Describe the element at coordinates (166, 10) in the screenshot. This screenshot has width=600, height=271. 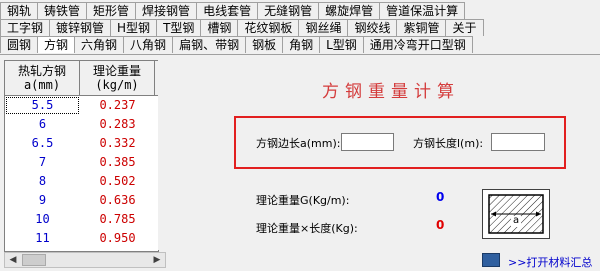
I see `tab-r1-3: 焊接钢管` at that location.